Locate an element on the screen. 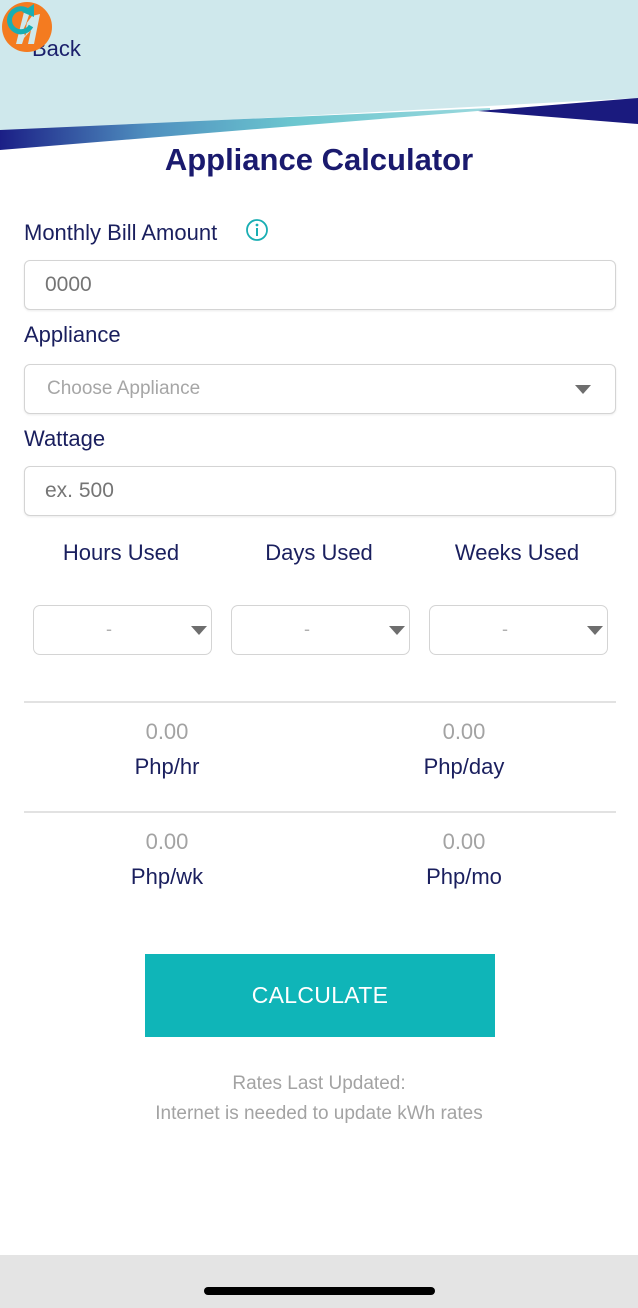 The image size is (638, 1308). days-used-label: Days Used is located at coordinates (319, 552).